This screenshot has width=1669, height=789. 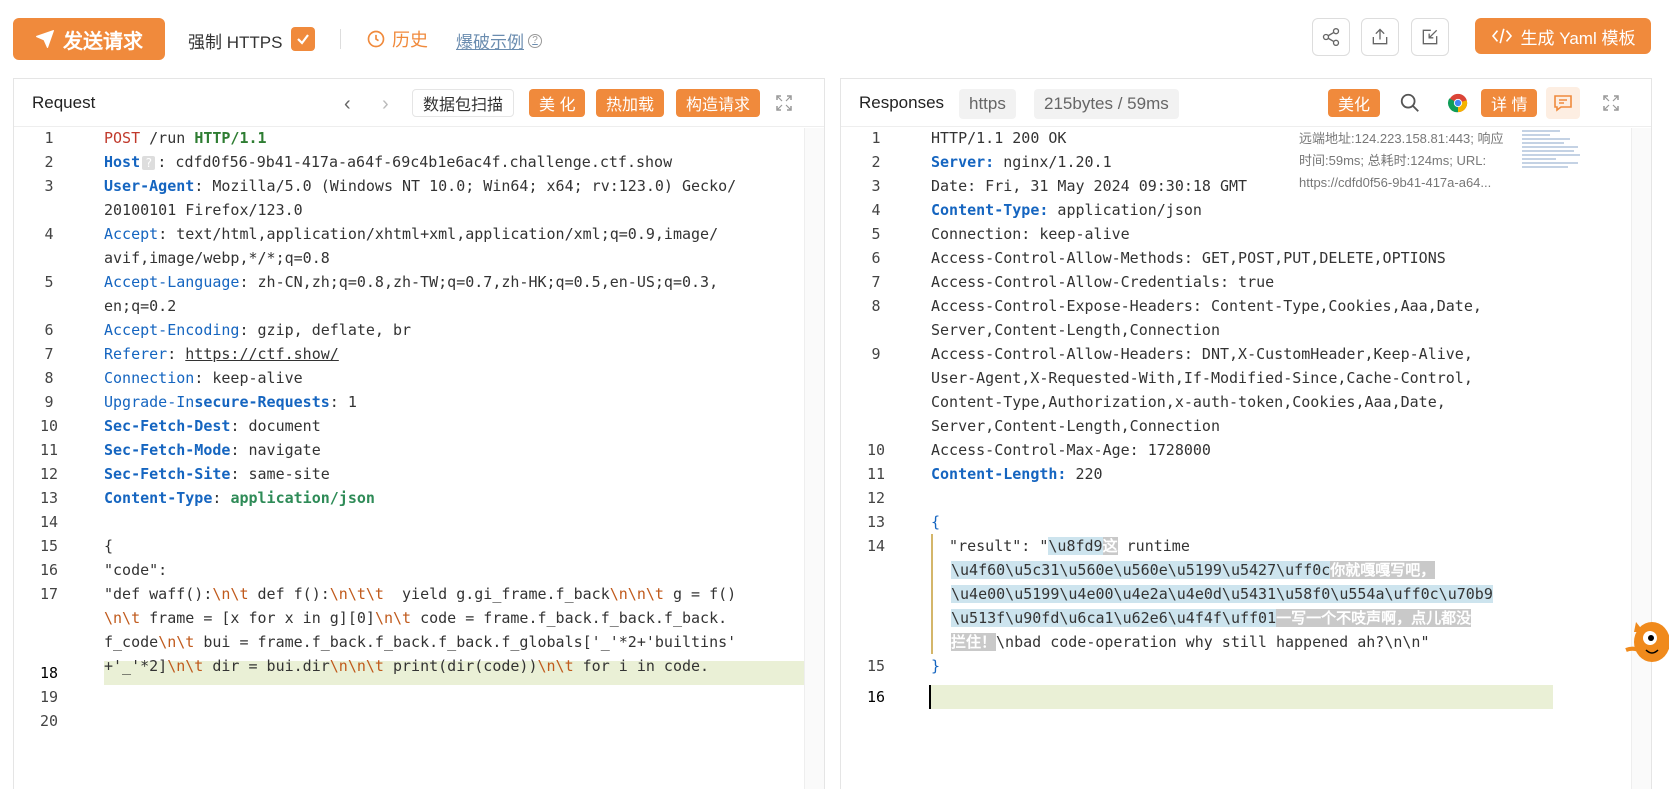 I want to click on response-header: Responses https 215bytes / 59ms 美化 详 情, so click(x=1246, y=103).